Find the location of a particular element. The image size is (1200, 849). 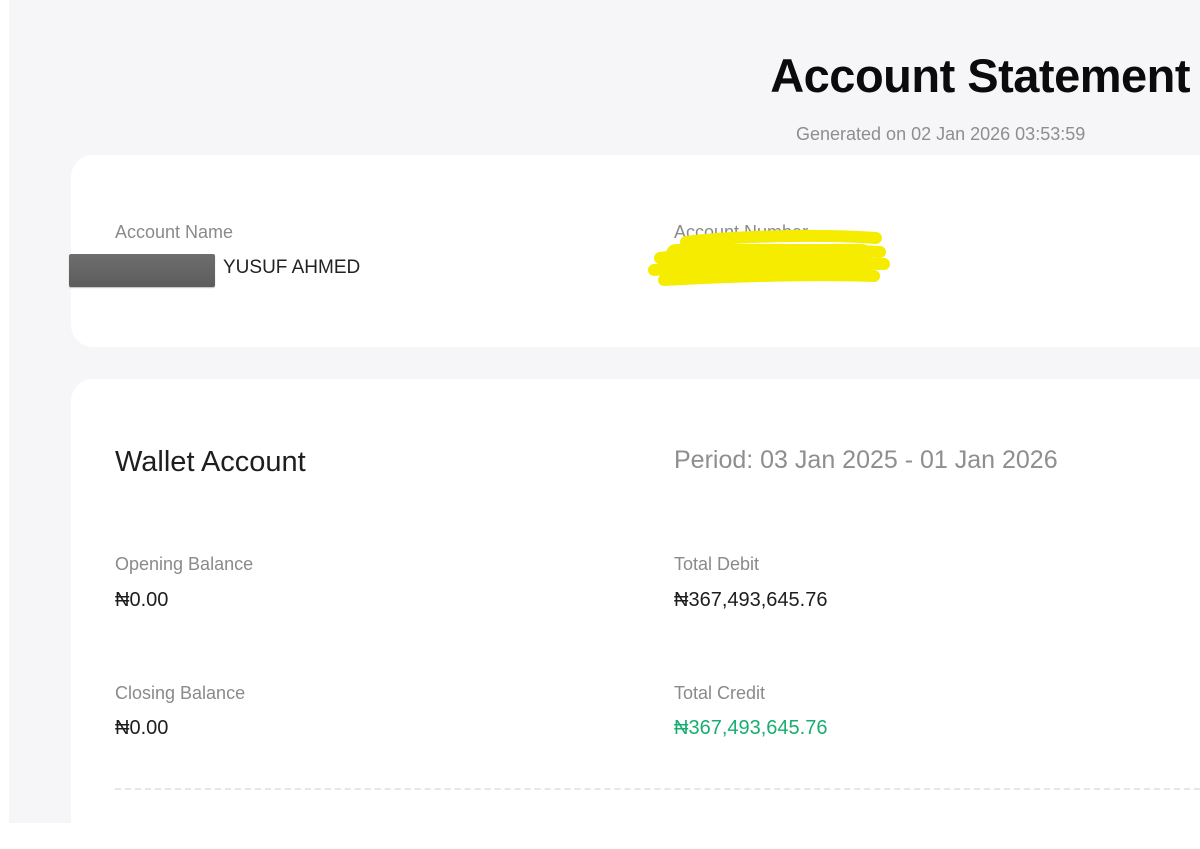

wallet-account-title: Wallet Account is located at coordinates (210, 462).